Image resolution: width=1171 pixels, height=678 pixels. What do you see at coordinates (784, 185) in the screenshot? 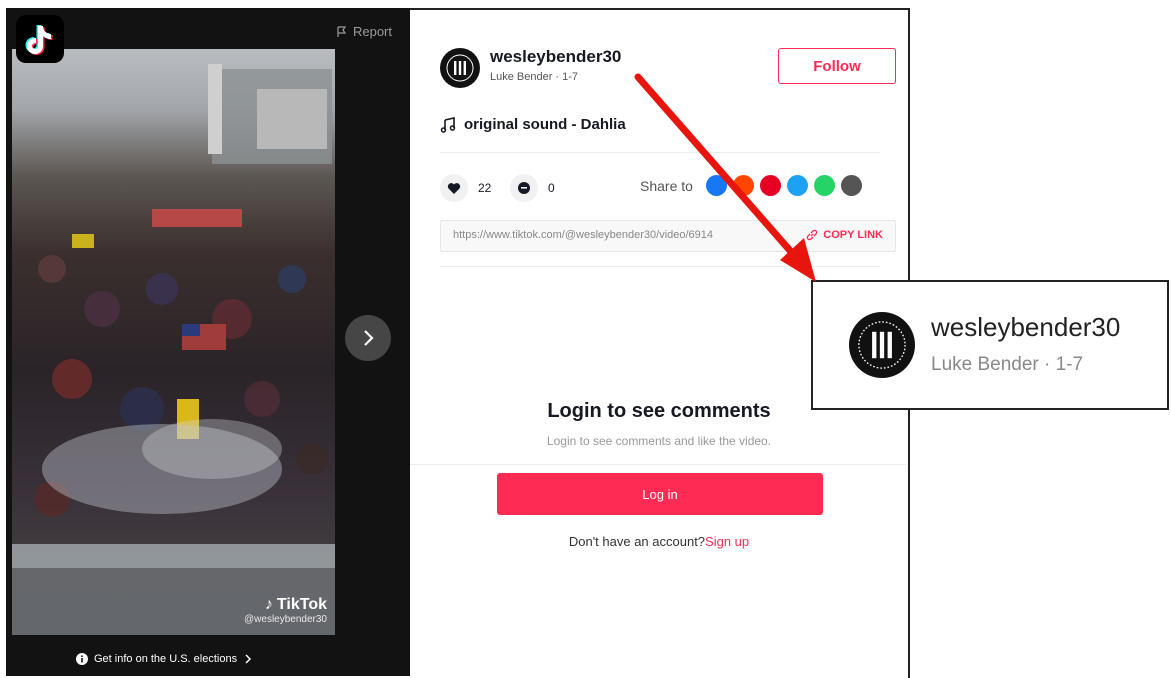
I see `share-icons` at bounding box center [784, 185].